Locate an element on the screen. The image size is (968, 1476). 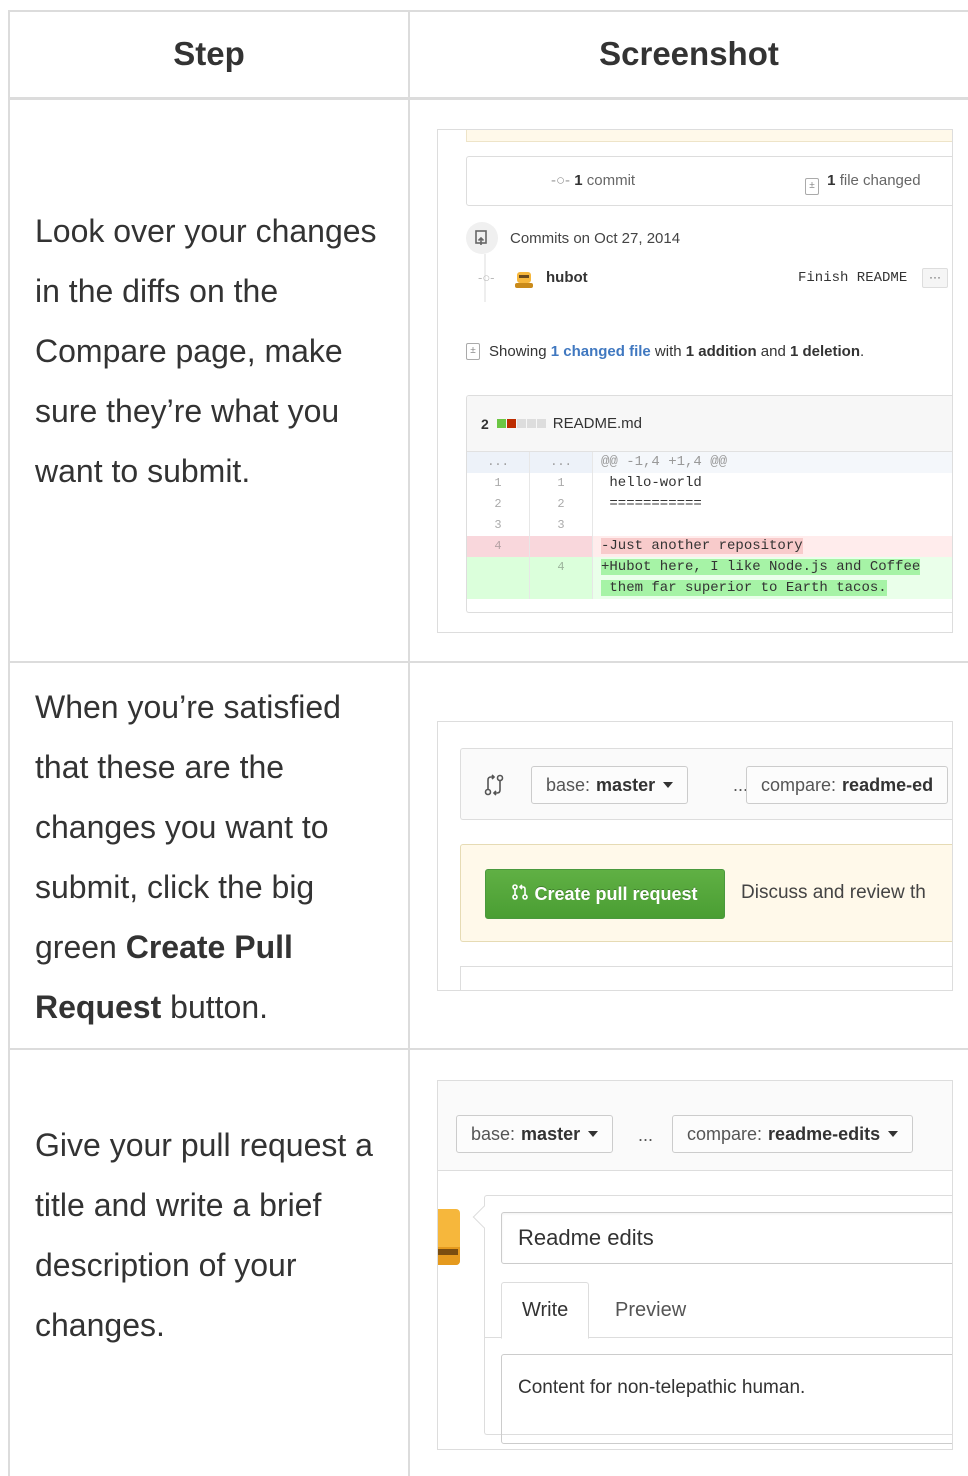
line-number-right: 3 is located at coordinates (561, 525).